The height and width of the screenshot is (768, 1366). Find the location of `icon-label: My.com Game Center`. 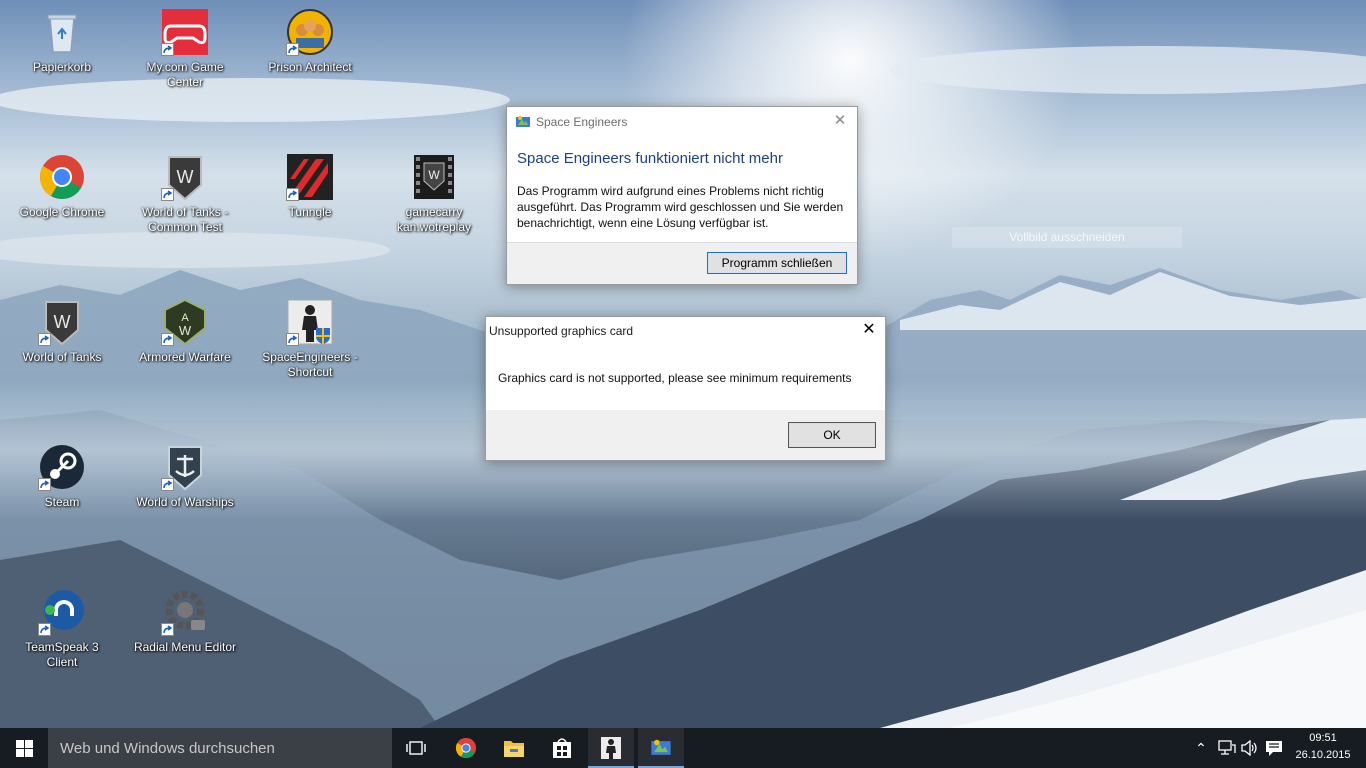

icon-label: My.com Game Center is located at coordinates (185, 74).